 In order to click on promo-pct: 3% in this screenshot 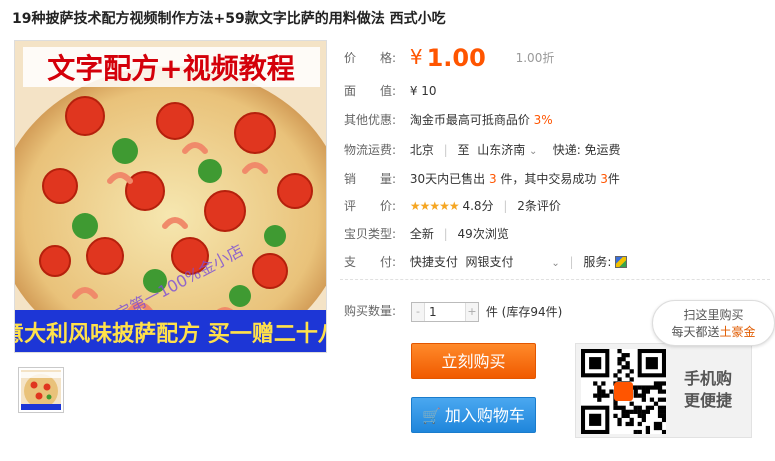, I will do `click(543, 120)`.